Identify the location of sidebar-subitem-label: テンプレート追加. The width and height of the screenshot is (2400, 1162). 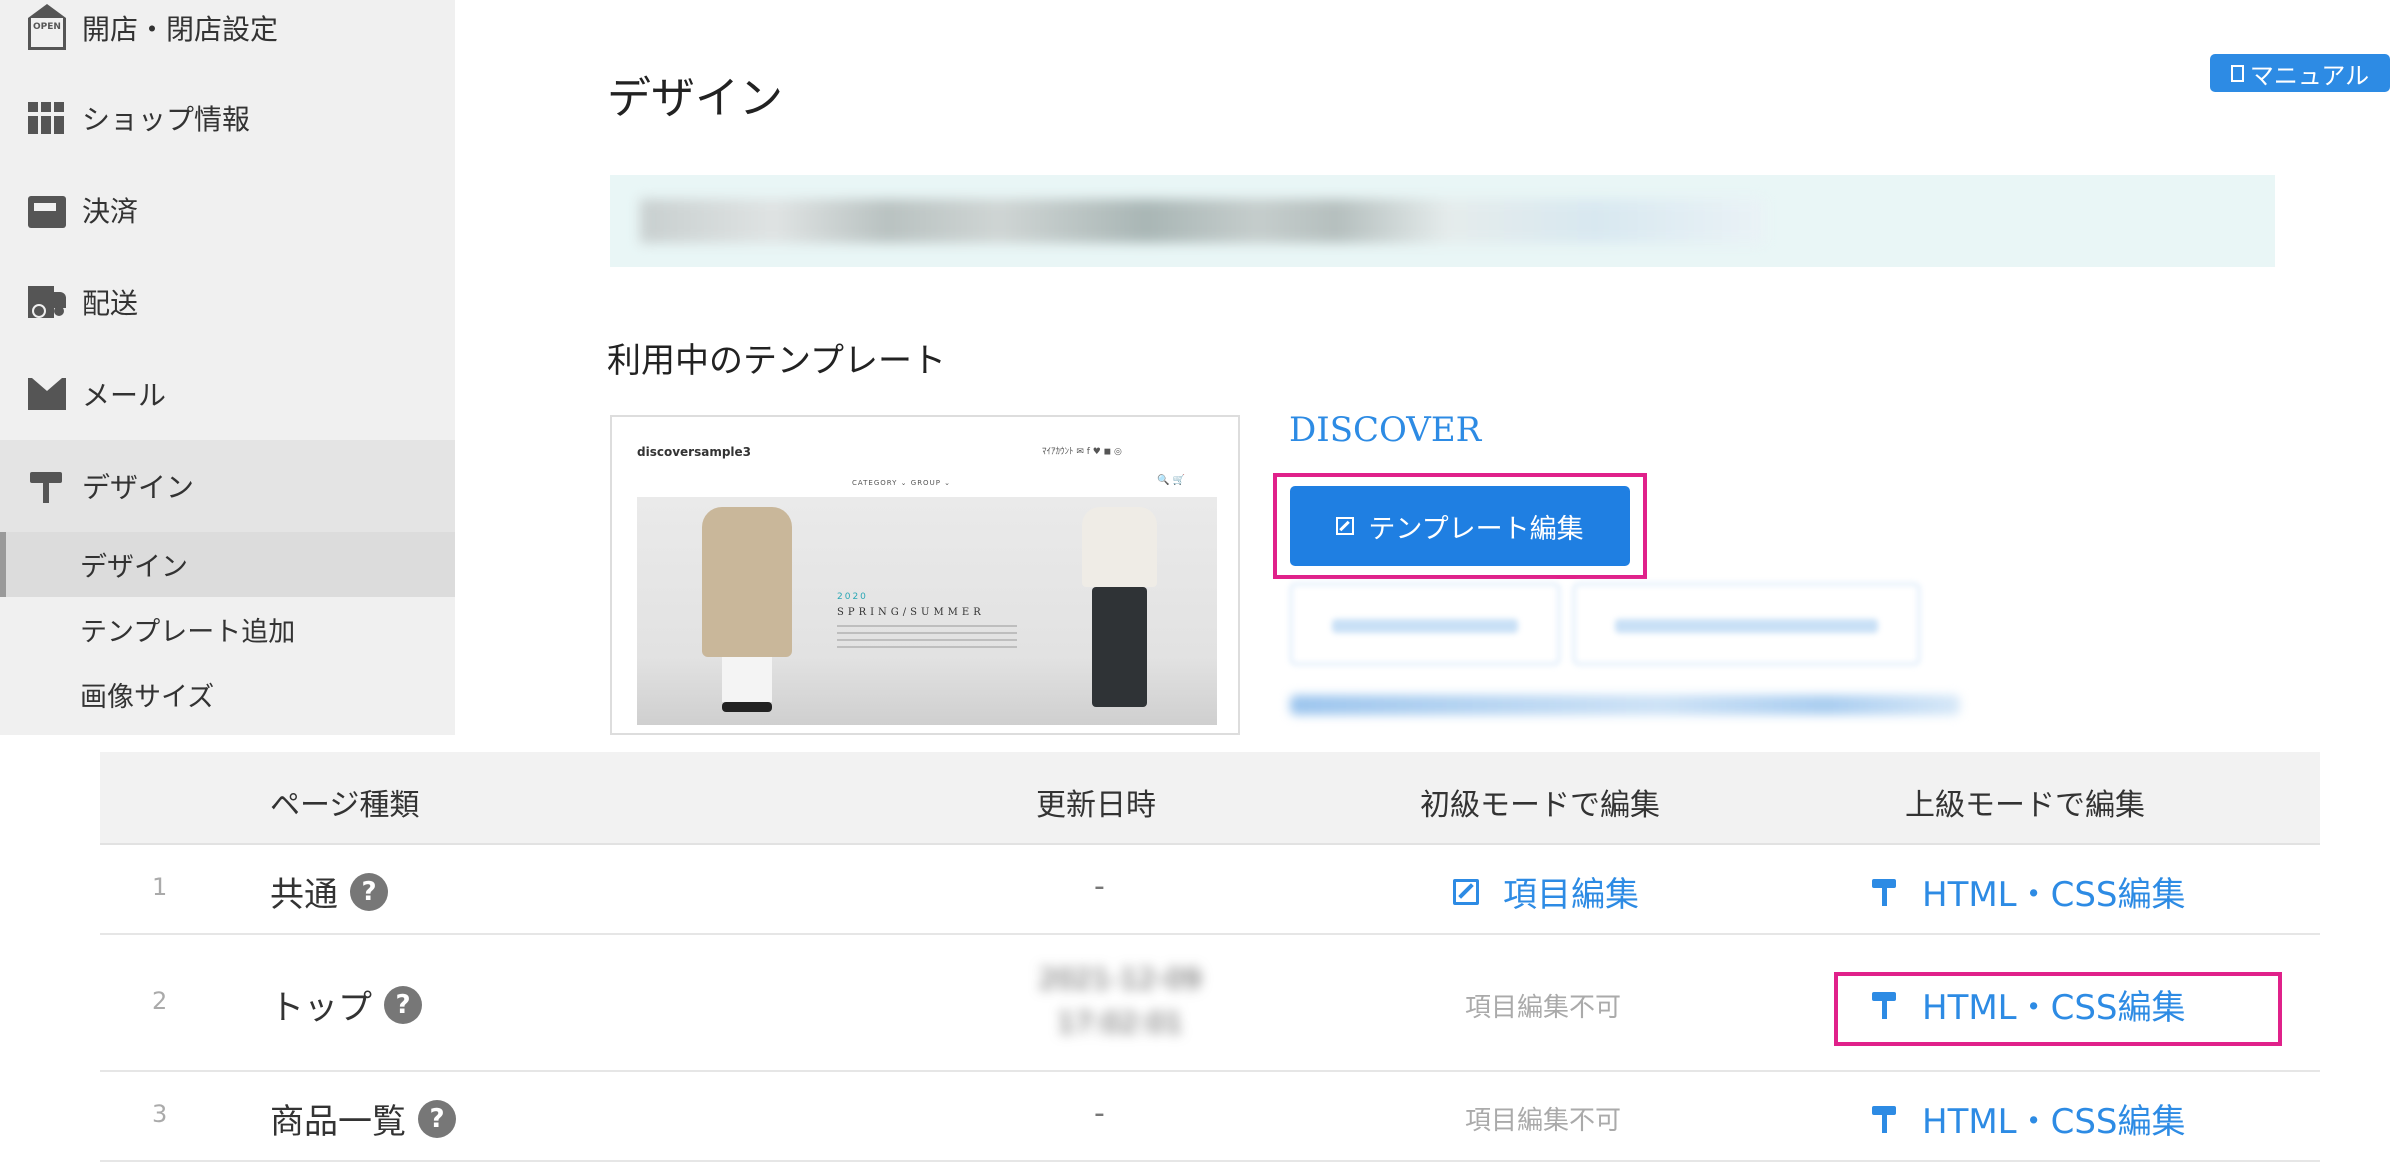
(188, 632).